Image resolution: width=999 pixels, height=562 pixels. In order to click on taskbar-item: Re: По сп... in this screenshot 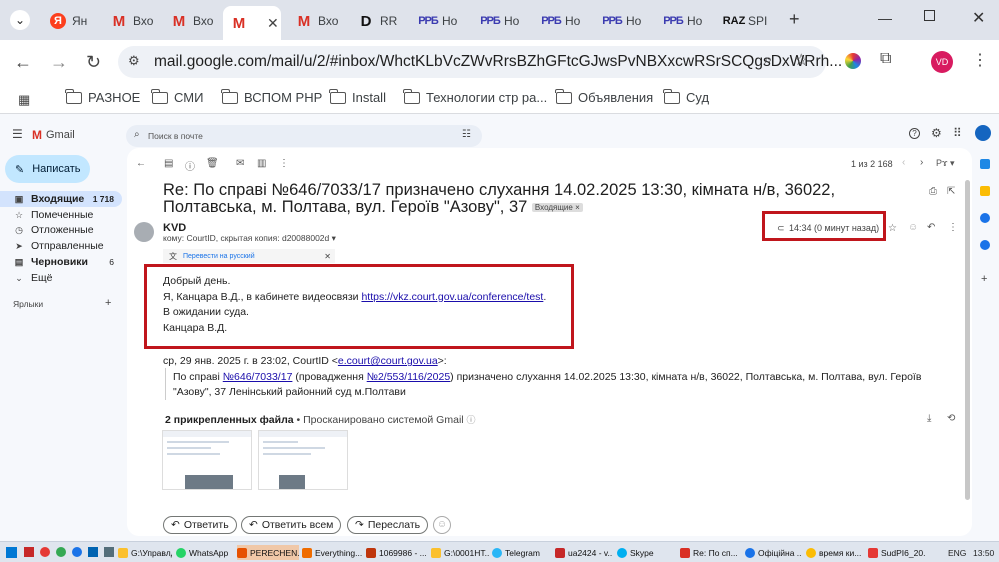, I will do `click(711, 552)`.